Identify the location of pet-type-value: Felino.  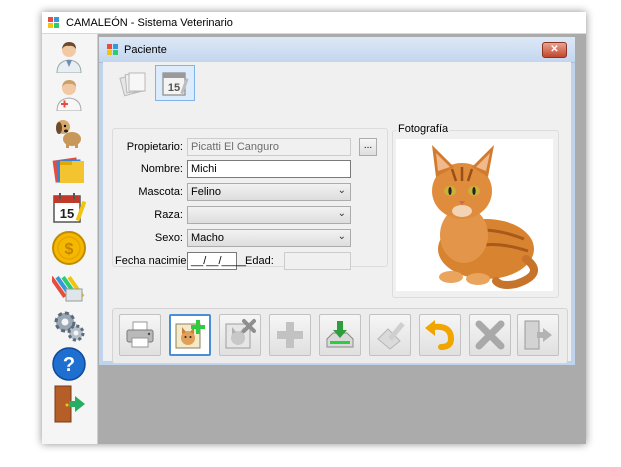
(206, 192).